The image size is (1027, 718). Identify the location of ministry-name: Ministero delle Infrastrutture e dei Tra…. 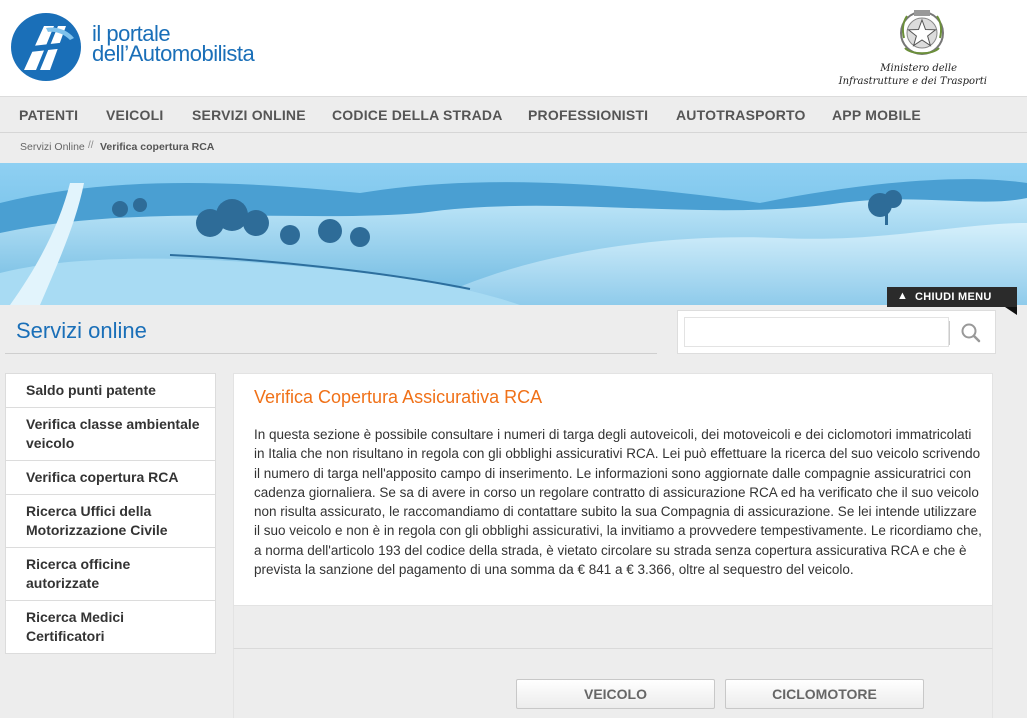
(902, 75).